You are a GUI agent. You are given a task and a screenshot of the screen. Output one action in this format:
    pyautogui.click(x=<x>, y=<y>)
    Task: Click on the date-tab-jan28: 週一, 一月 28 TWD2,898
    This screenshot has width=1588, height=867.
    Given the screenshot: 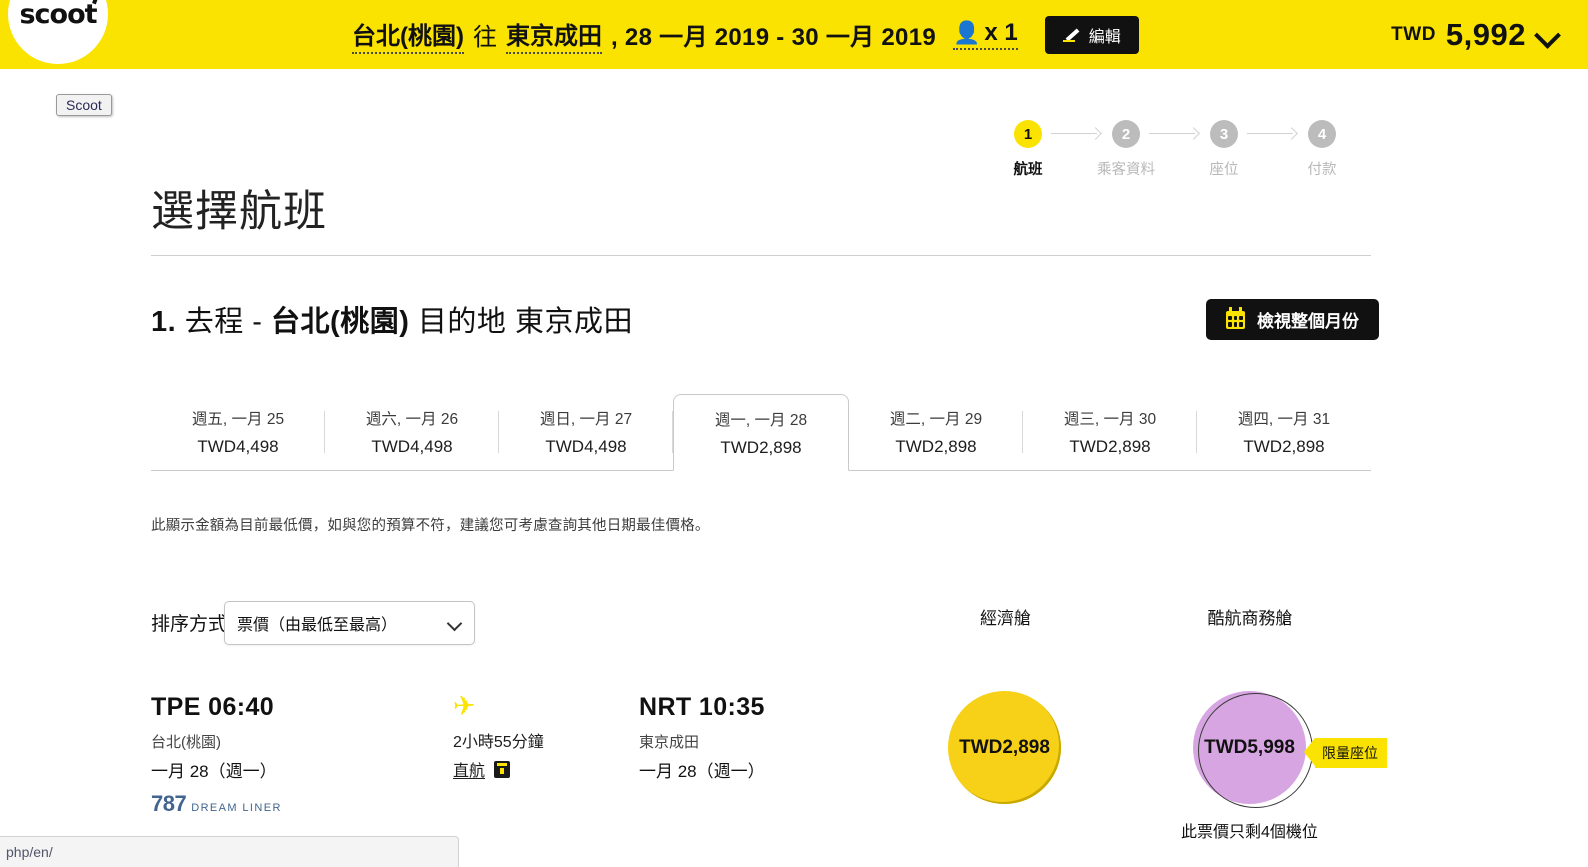 What is the action you would take?
    pyautogui.click(x=761, y=432)
    